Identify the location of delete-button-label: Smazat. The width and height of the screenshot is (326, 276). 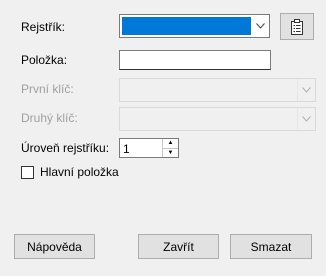
(271, 246).